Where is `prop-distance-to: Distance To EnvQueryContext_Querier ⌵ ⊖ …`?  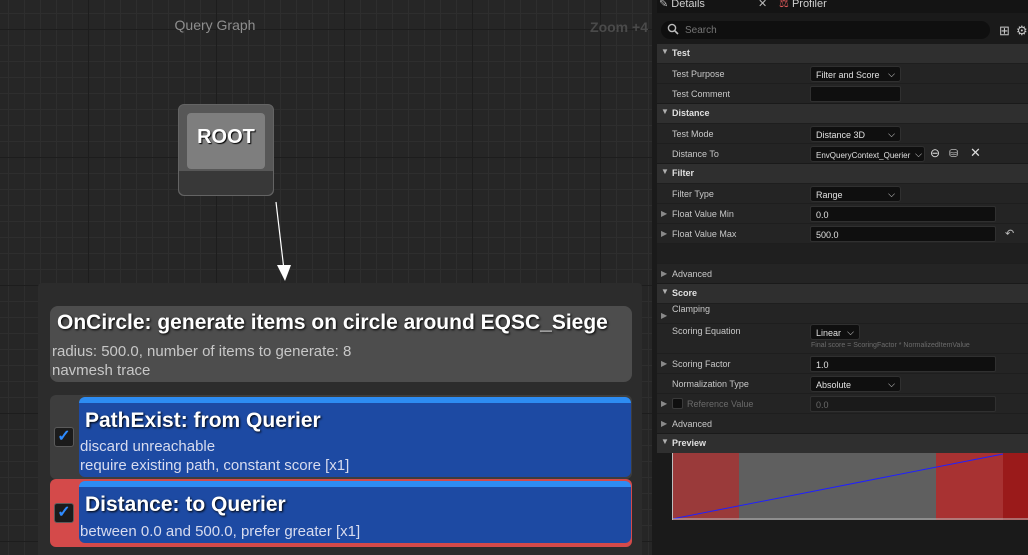
prop-distance-to: Distance To EnvQueryContext_Querier ⌵ ⊖ … is located at coordinates (842, 153).